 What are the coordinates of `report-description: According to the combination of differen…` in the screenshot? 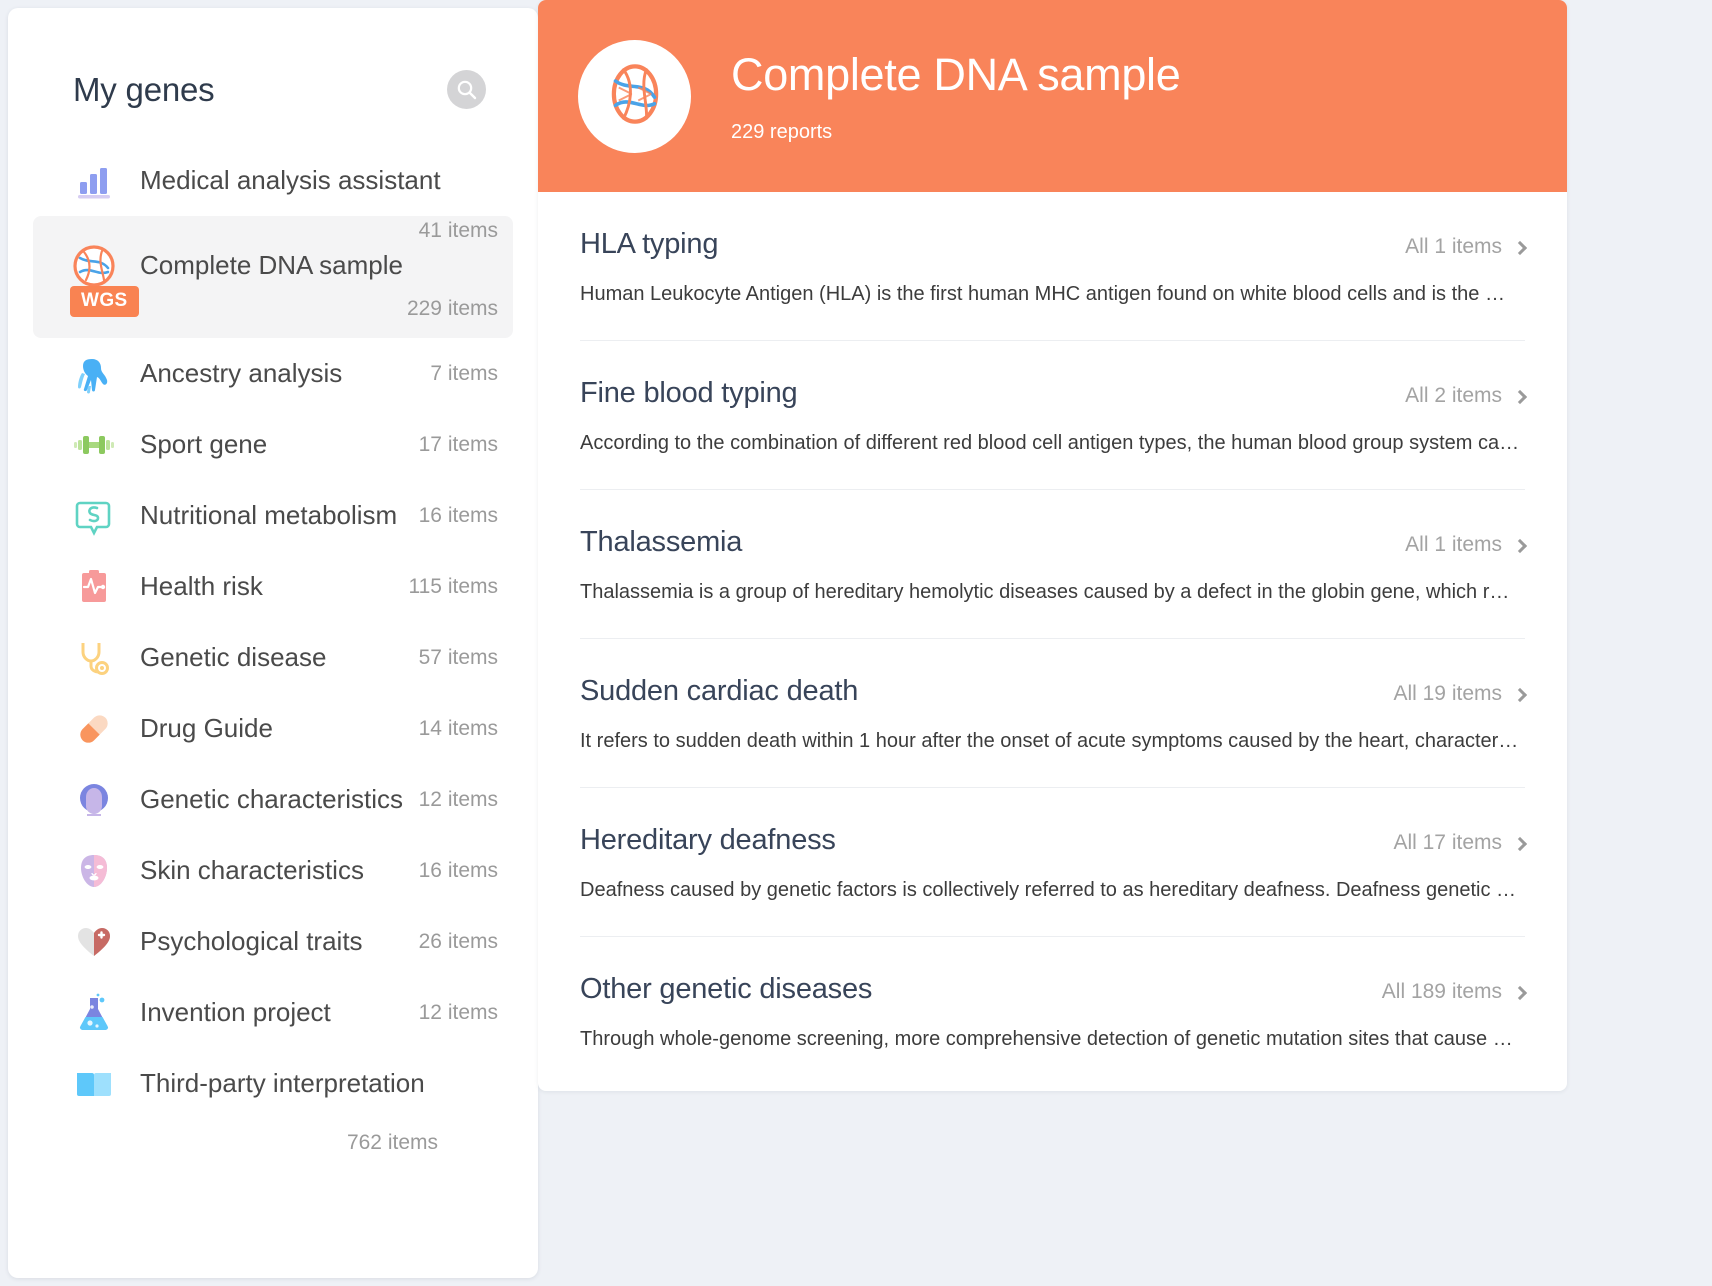 It's located at (1050, 443).